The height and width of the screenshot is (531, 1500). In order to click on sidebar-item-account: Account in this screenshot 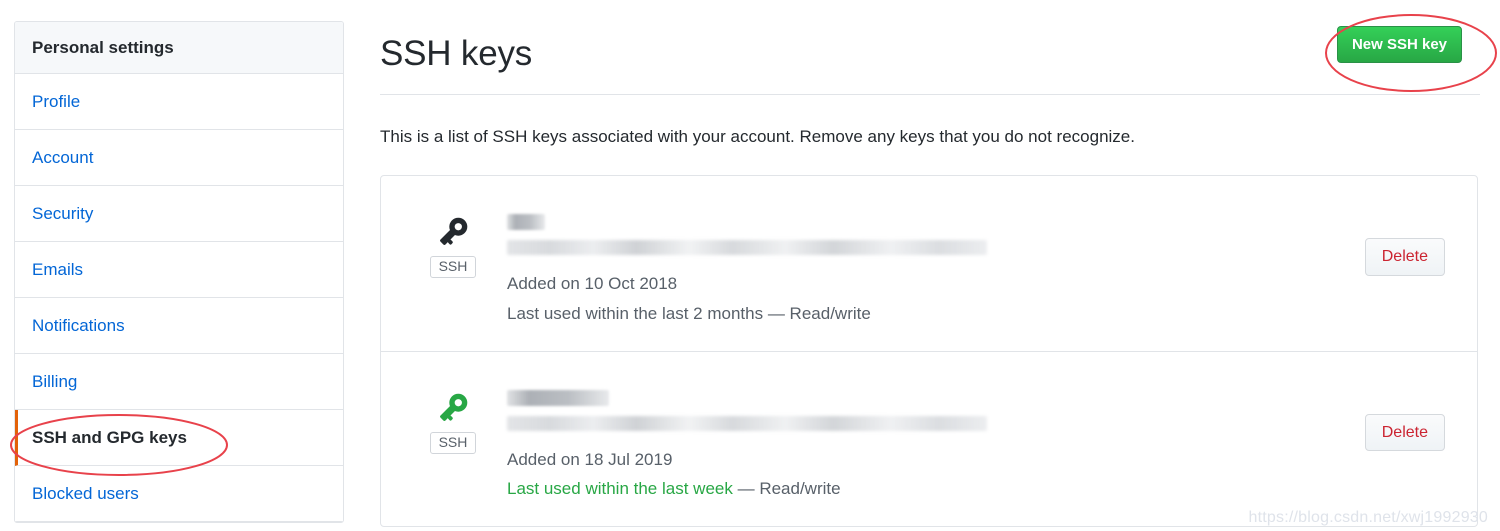, I will do `click(179, 158)`.